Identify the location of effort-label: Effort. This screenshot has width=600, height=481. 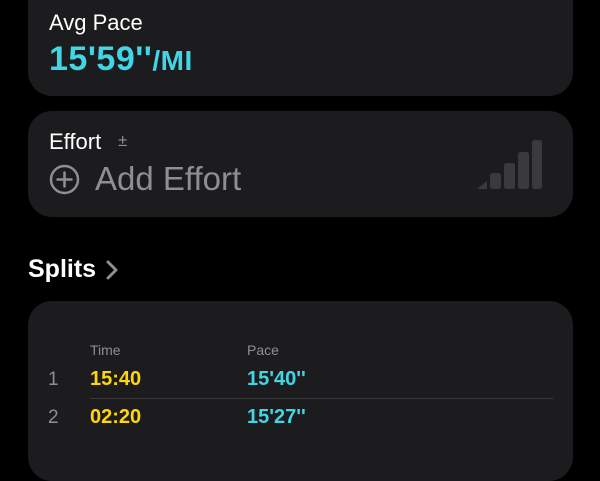
(75, 141).